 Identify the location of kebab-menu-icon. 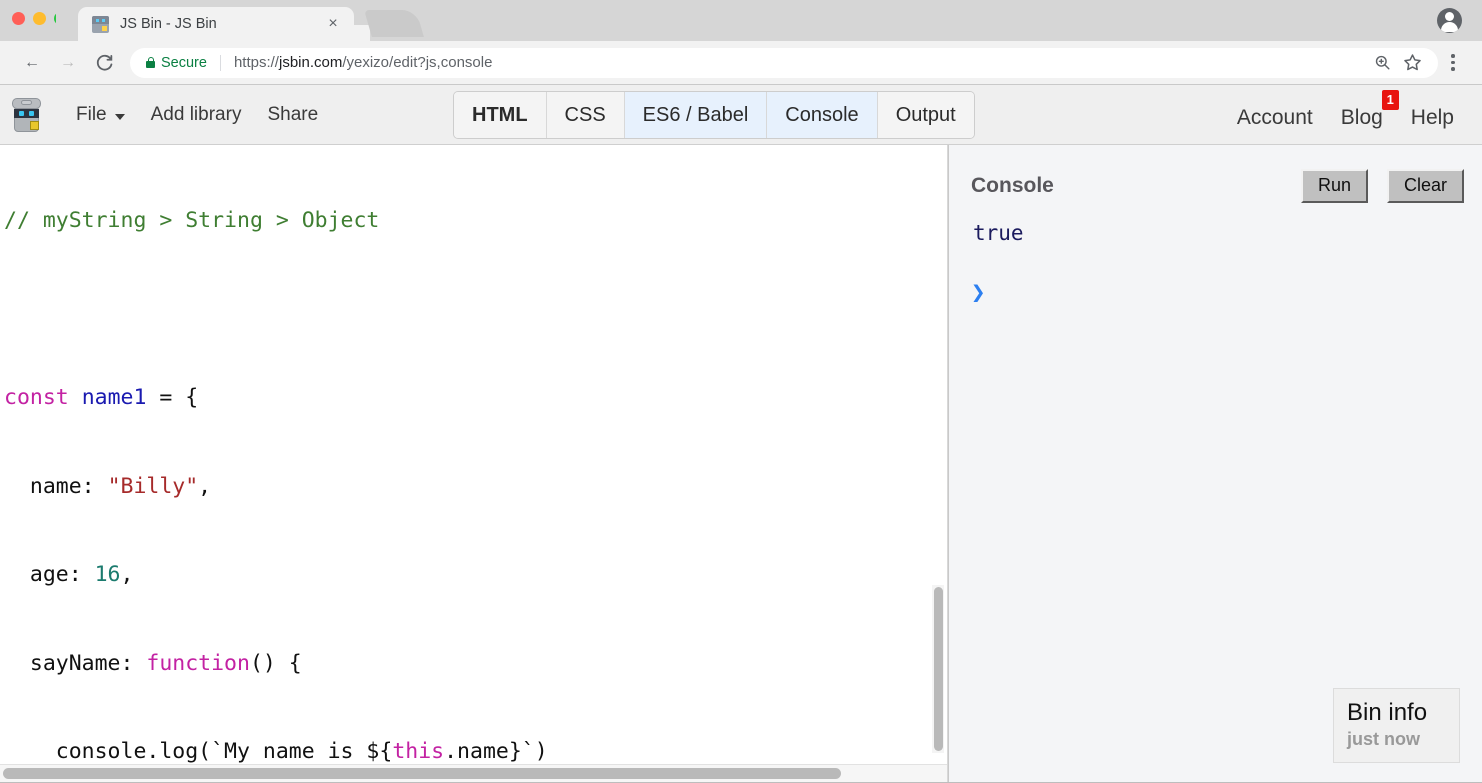
(1453, 63).